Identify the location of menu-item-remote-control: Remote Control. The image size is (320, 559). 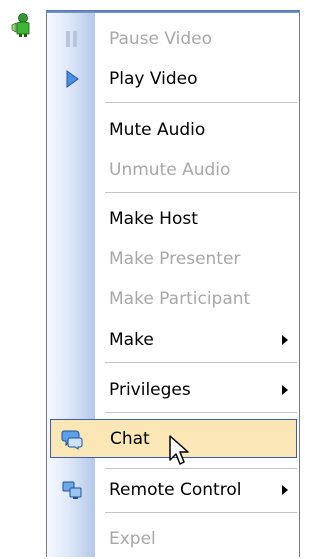
(173, 490).